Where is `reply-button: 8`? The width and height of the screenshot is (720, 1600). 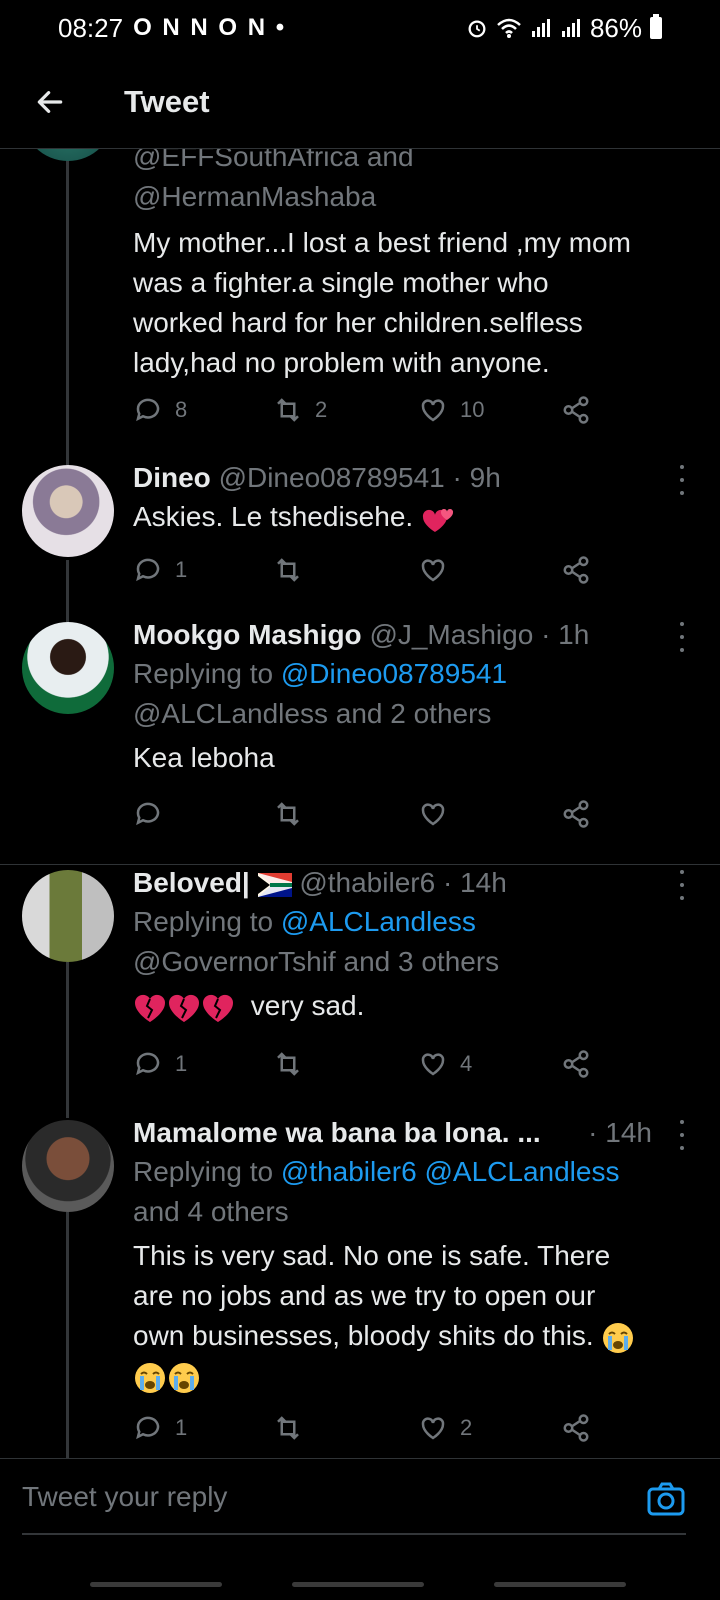
reply-button: 8 is located at coordinates (160, 410).